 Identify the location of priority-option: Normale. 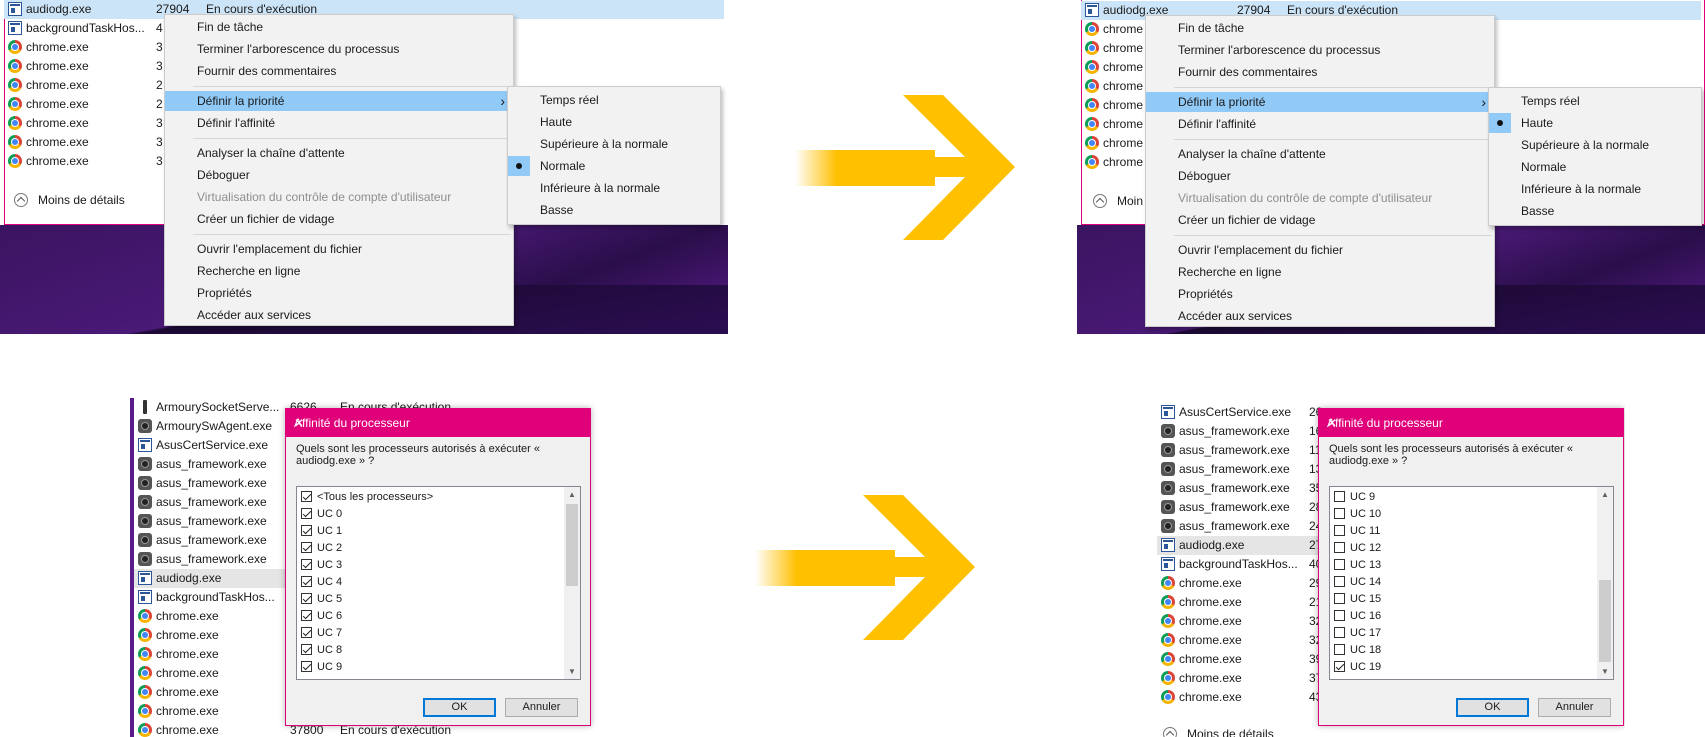
(1595, 167).